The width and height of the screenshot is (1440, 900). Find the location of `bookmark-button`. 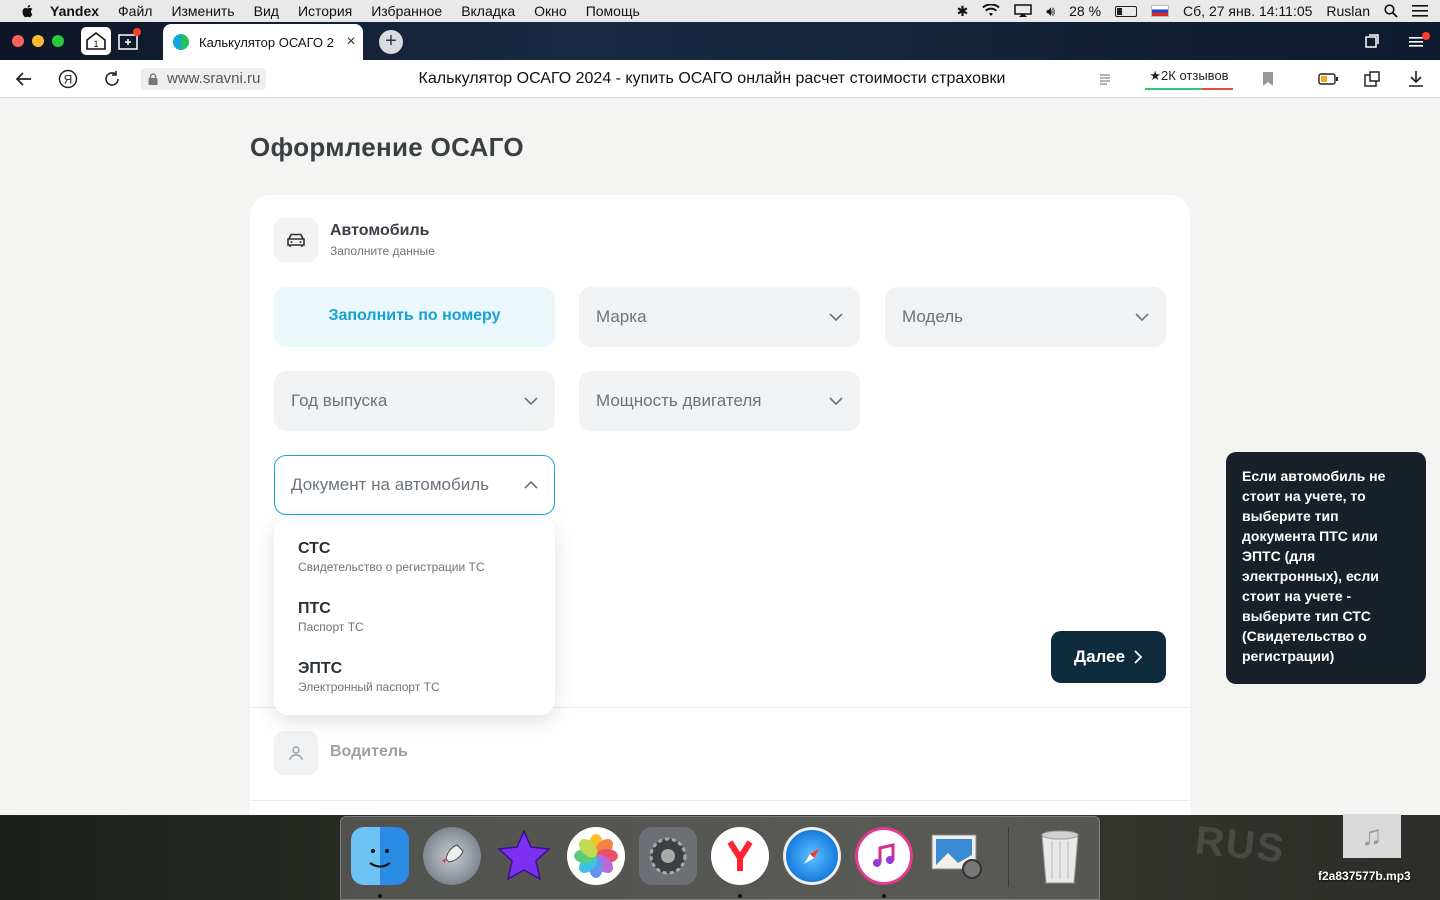

bookmark-button is located at coordinates (1268, 79).